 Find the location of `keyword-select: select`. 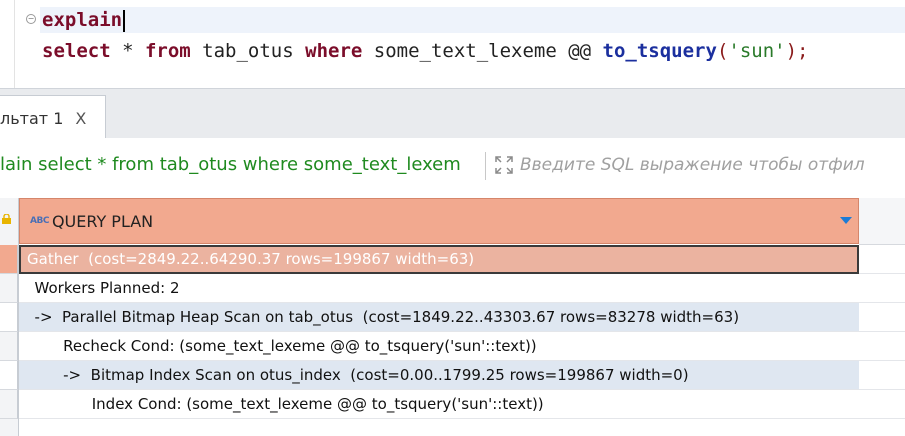

keyword-select: select is located at coordinates (76, 51).